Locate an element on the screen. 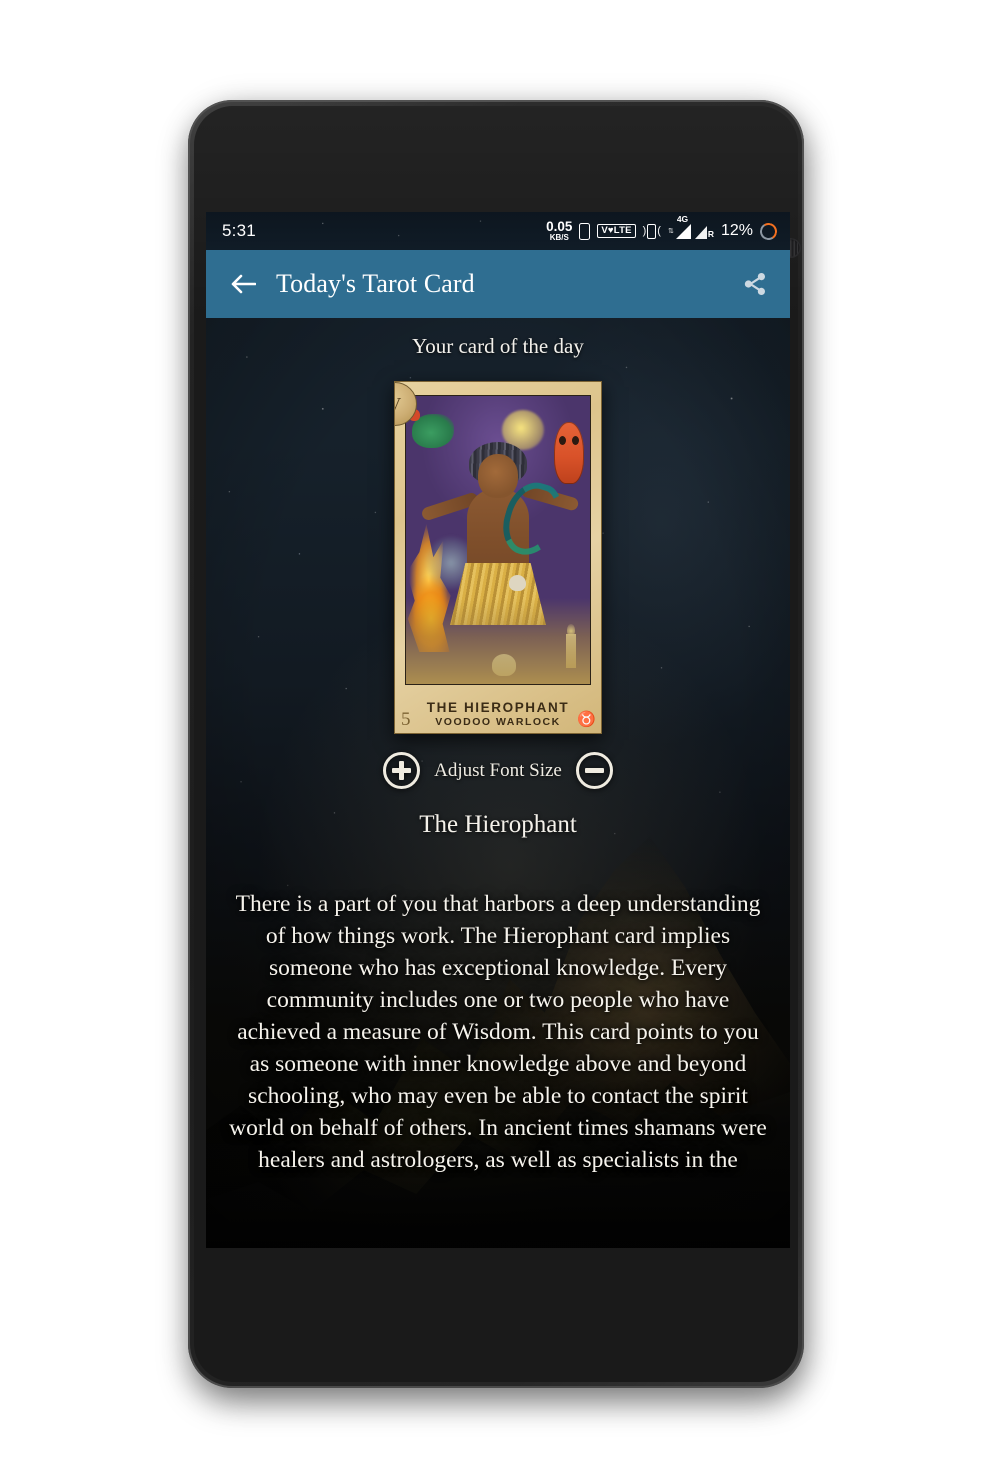 The width and height of the screenshot is (1000, 1478). plus-circle-icon is located at coordinates (402, 770).